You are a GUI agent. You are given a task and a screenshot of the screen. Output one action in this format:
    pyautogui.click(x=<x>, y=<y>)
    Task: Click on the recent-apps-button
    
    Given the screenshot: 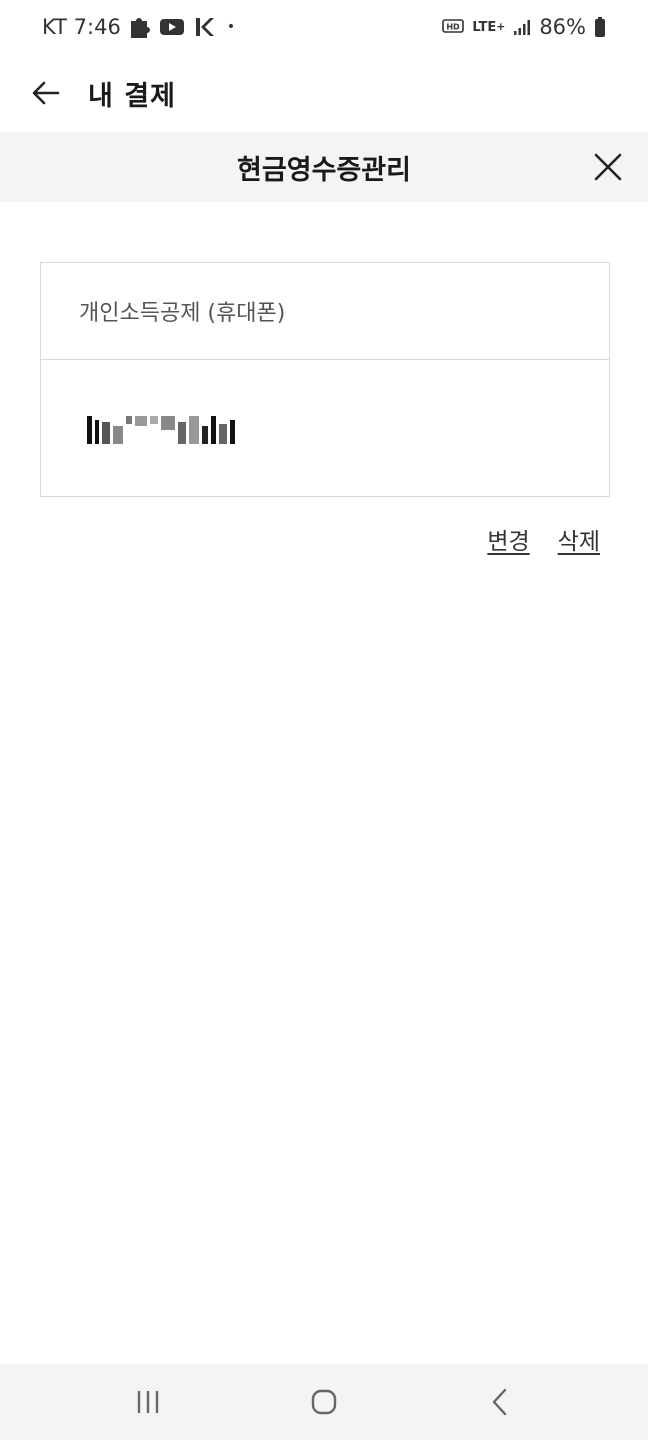 What is the action you would take?
    pyautogui.click(x=148, y=1402)
    